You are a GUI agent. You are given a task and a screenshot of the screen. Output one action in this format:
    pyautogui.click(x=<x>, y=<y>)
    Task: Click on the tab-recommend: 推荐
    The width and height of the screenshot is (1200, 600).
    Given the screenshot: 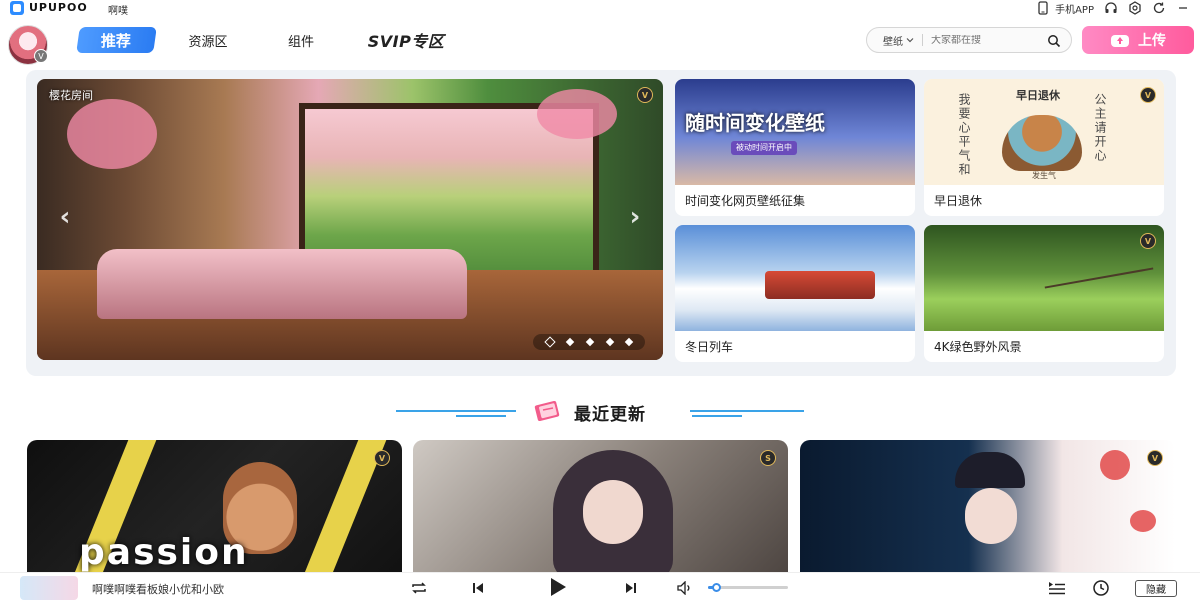 What is the action you would take?
    pyautogui.click(x=116, y=40)
    